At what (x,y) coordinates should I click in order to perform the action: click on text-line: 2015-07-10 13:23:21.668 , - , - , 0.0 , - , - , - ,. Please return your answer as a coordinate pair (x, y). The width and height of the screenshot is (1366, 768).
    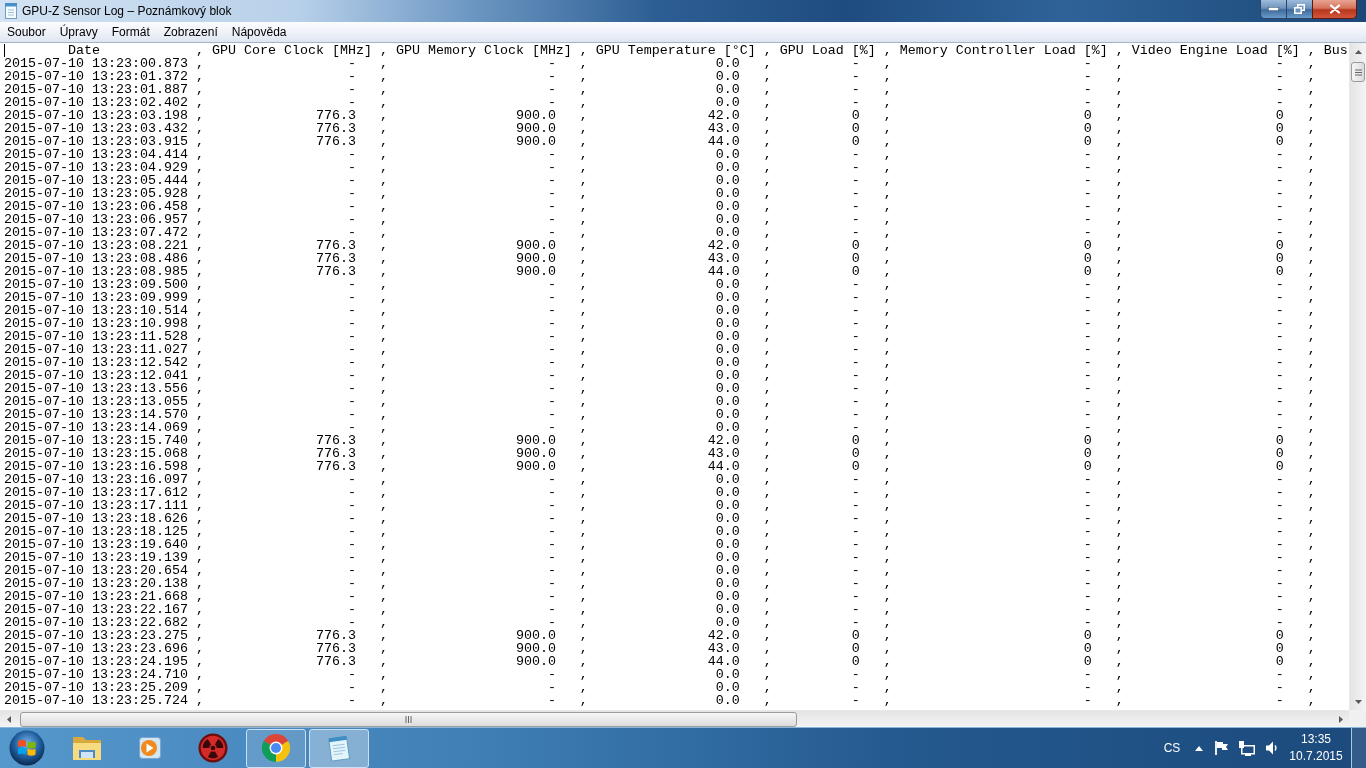
    Looking at the image, I should click on (660, 596).